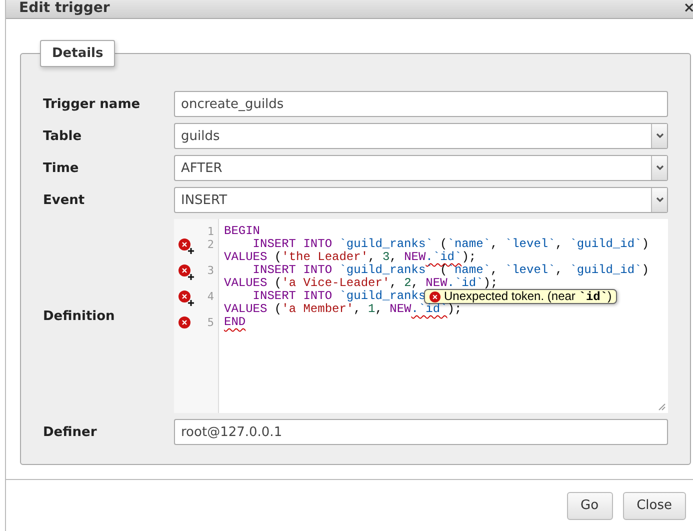  What do you see at coordinates (654, 506) in the screenshot?
I see `close-button: Close` at bounding box center [654, 506].